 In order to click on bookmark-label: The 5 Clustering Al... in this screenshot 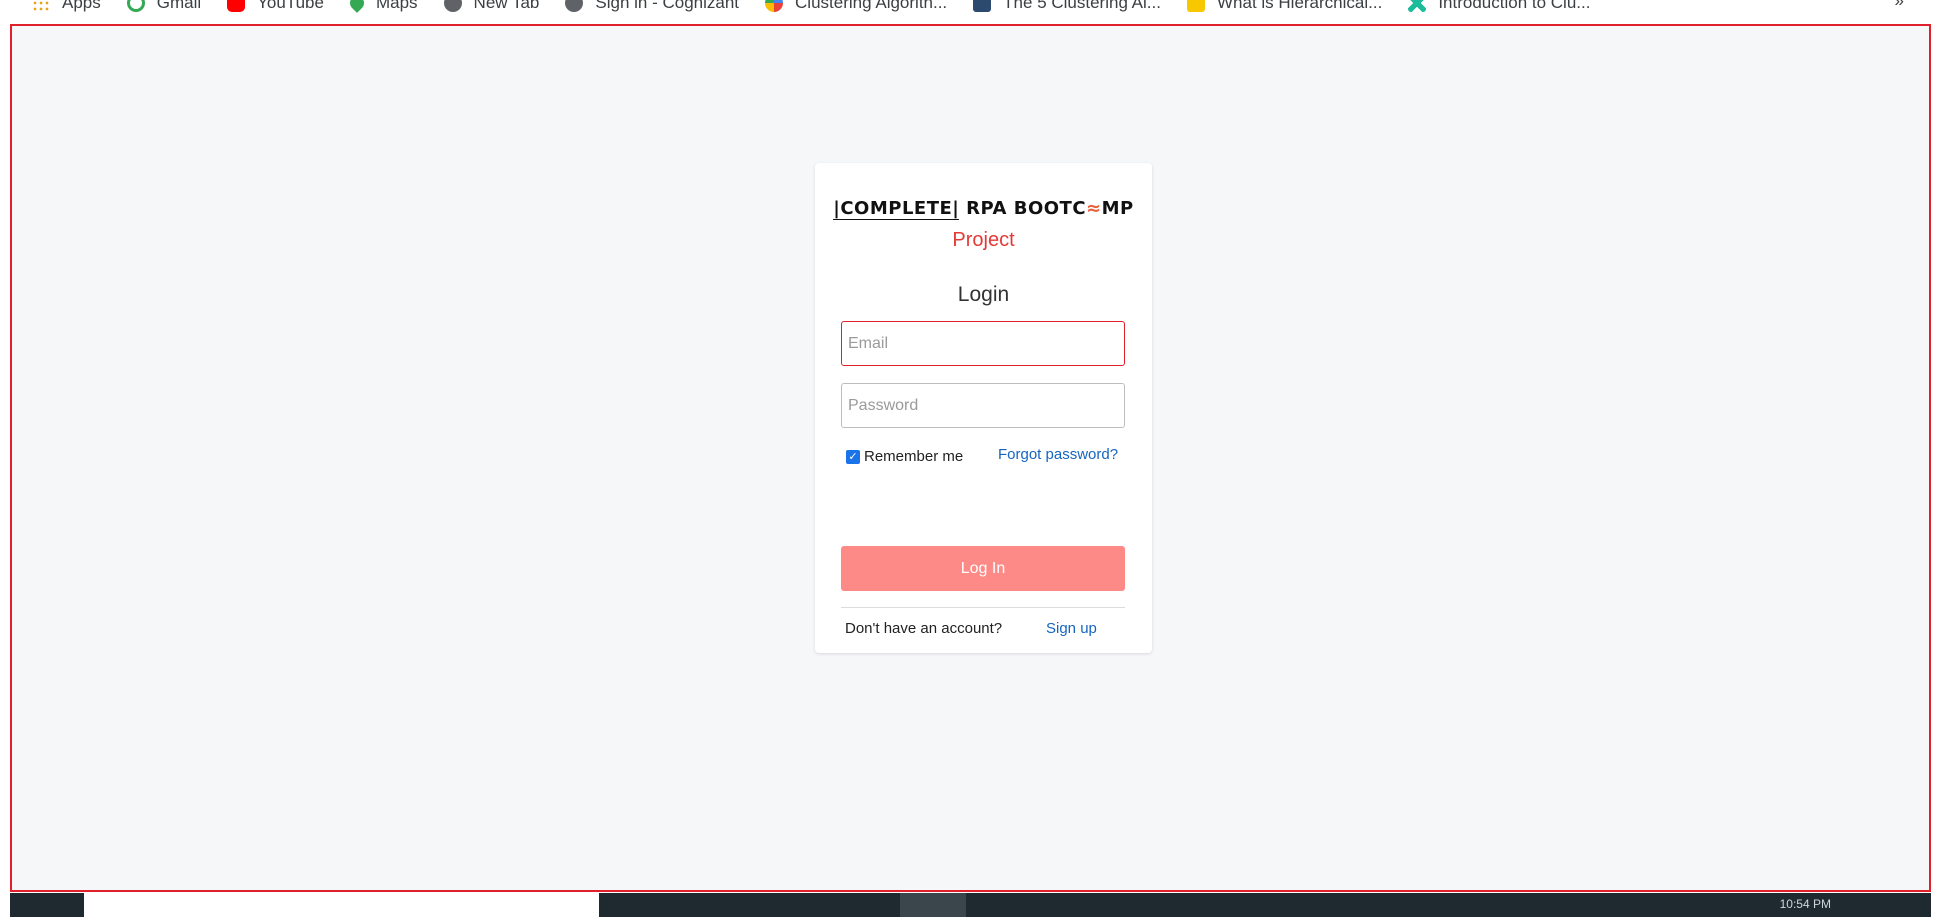, I will do `click(1082, 6)`.